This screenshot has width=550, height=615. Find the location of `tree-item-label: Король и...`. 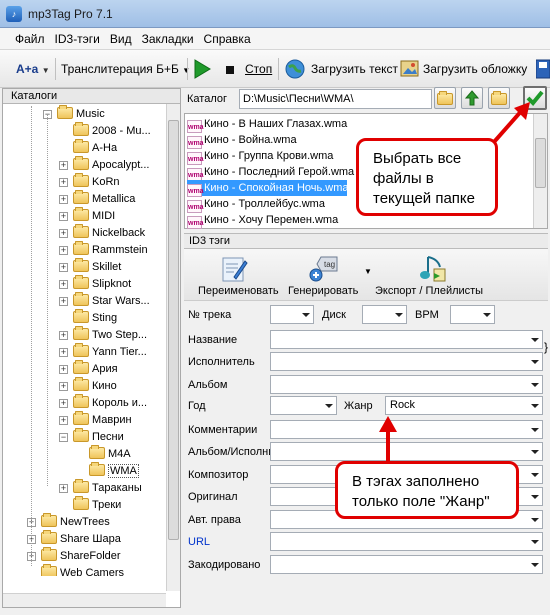

tree-item-label: Король и... is located at coordinates (120, 403).